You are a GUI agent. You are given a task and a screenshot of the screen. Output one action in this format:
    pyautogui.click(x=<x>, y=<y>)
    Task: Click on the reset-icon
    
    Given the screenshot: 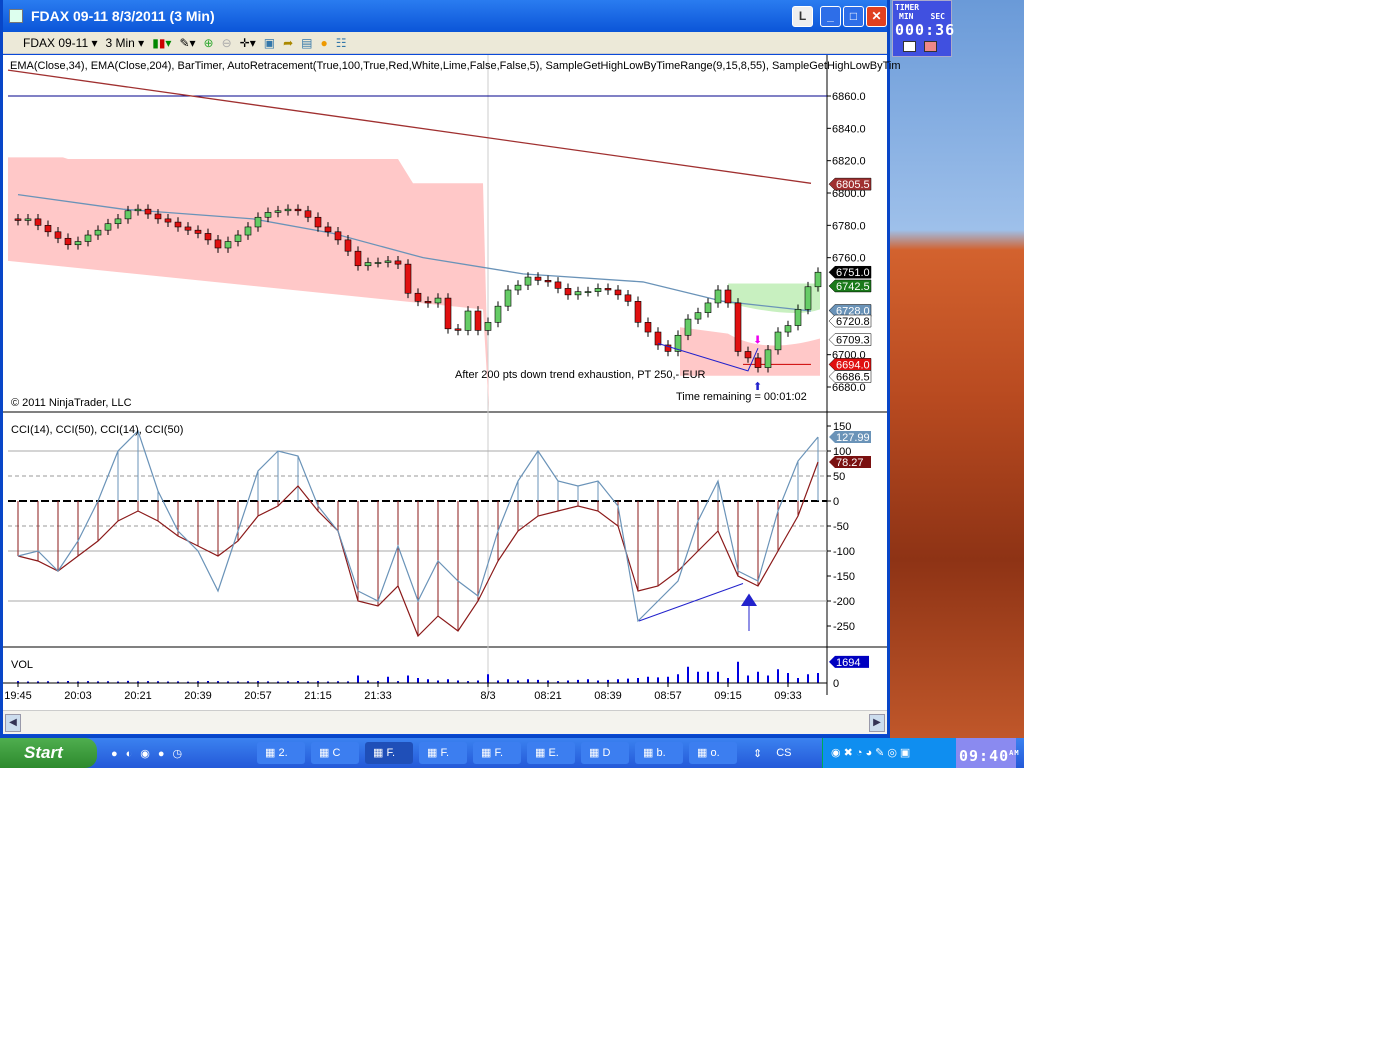 What is the action you would take?
    pyautogui.click(x=930, y=46)
    